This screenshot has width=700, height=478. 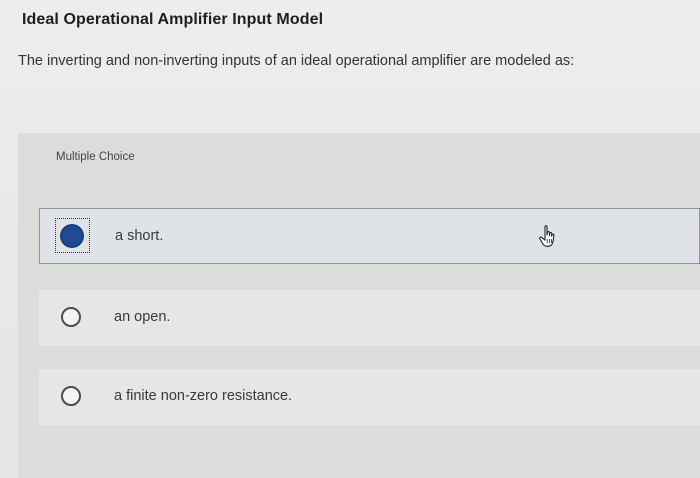 What do you see at coordinates (72, 236) in the screenshot?
I see `radio-selected-icon` at bounding box center [72, 236].